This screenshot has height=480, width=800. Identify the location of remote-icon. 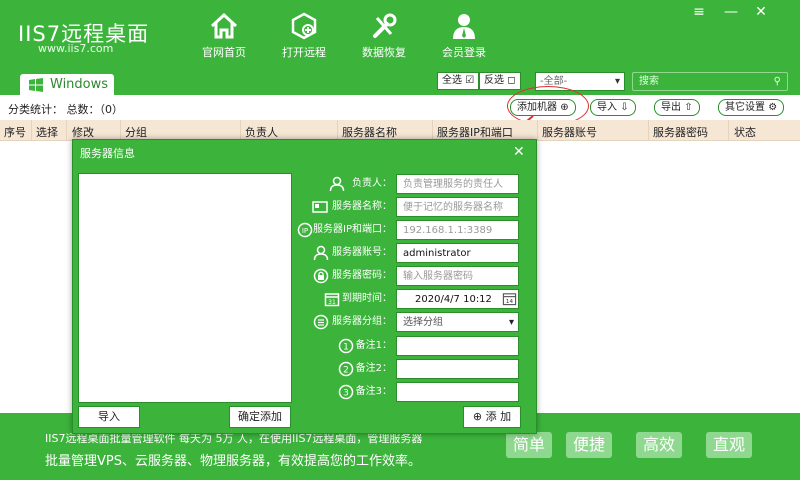
(304, 26).